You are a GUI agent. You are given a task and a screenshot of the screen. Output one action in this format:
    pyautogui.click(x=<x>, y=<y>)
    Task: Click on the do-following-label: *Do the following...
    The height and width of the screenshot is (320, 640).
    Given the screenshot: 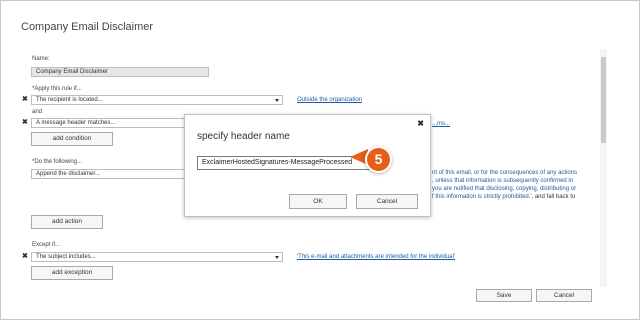 What is the action you would take?
    pyautogui.click(x=57, y=162)
    